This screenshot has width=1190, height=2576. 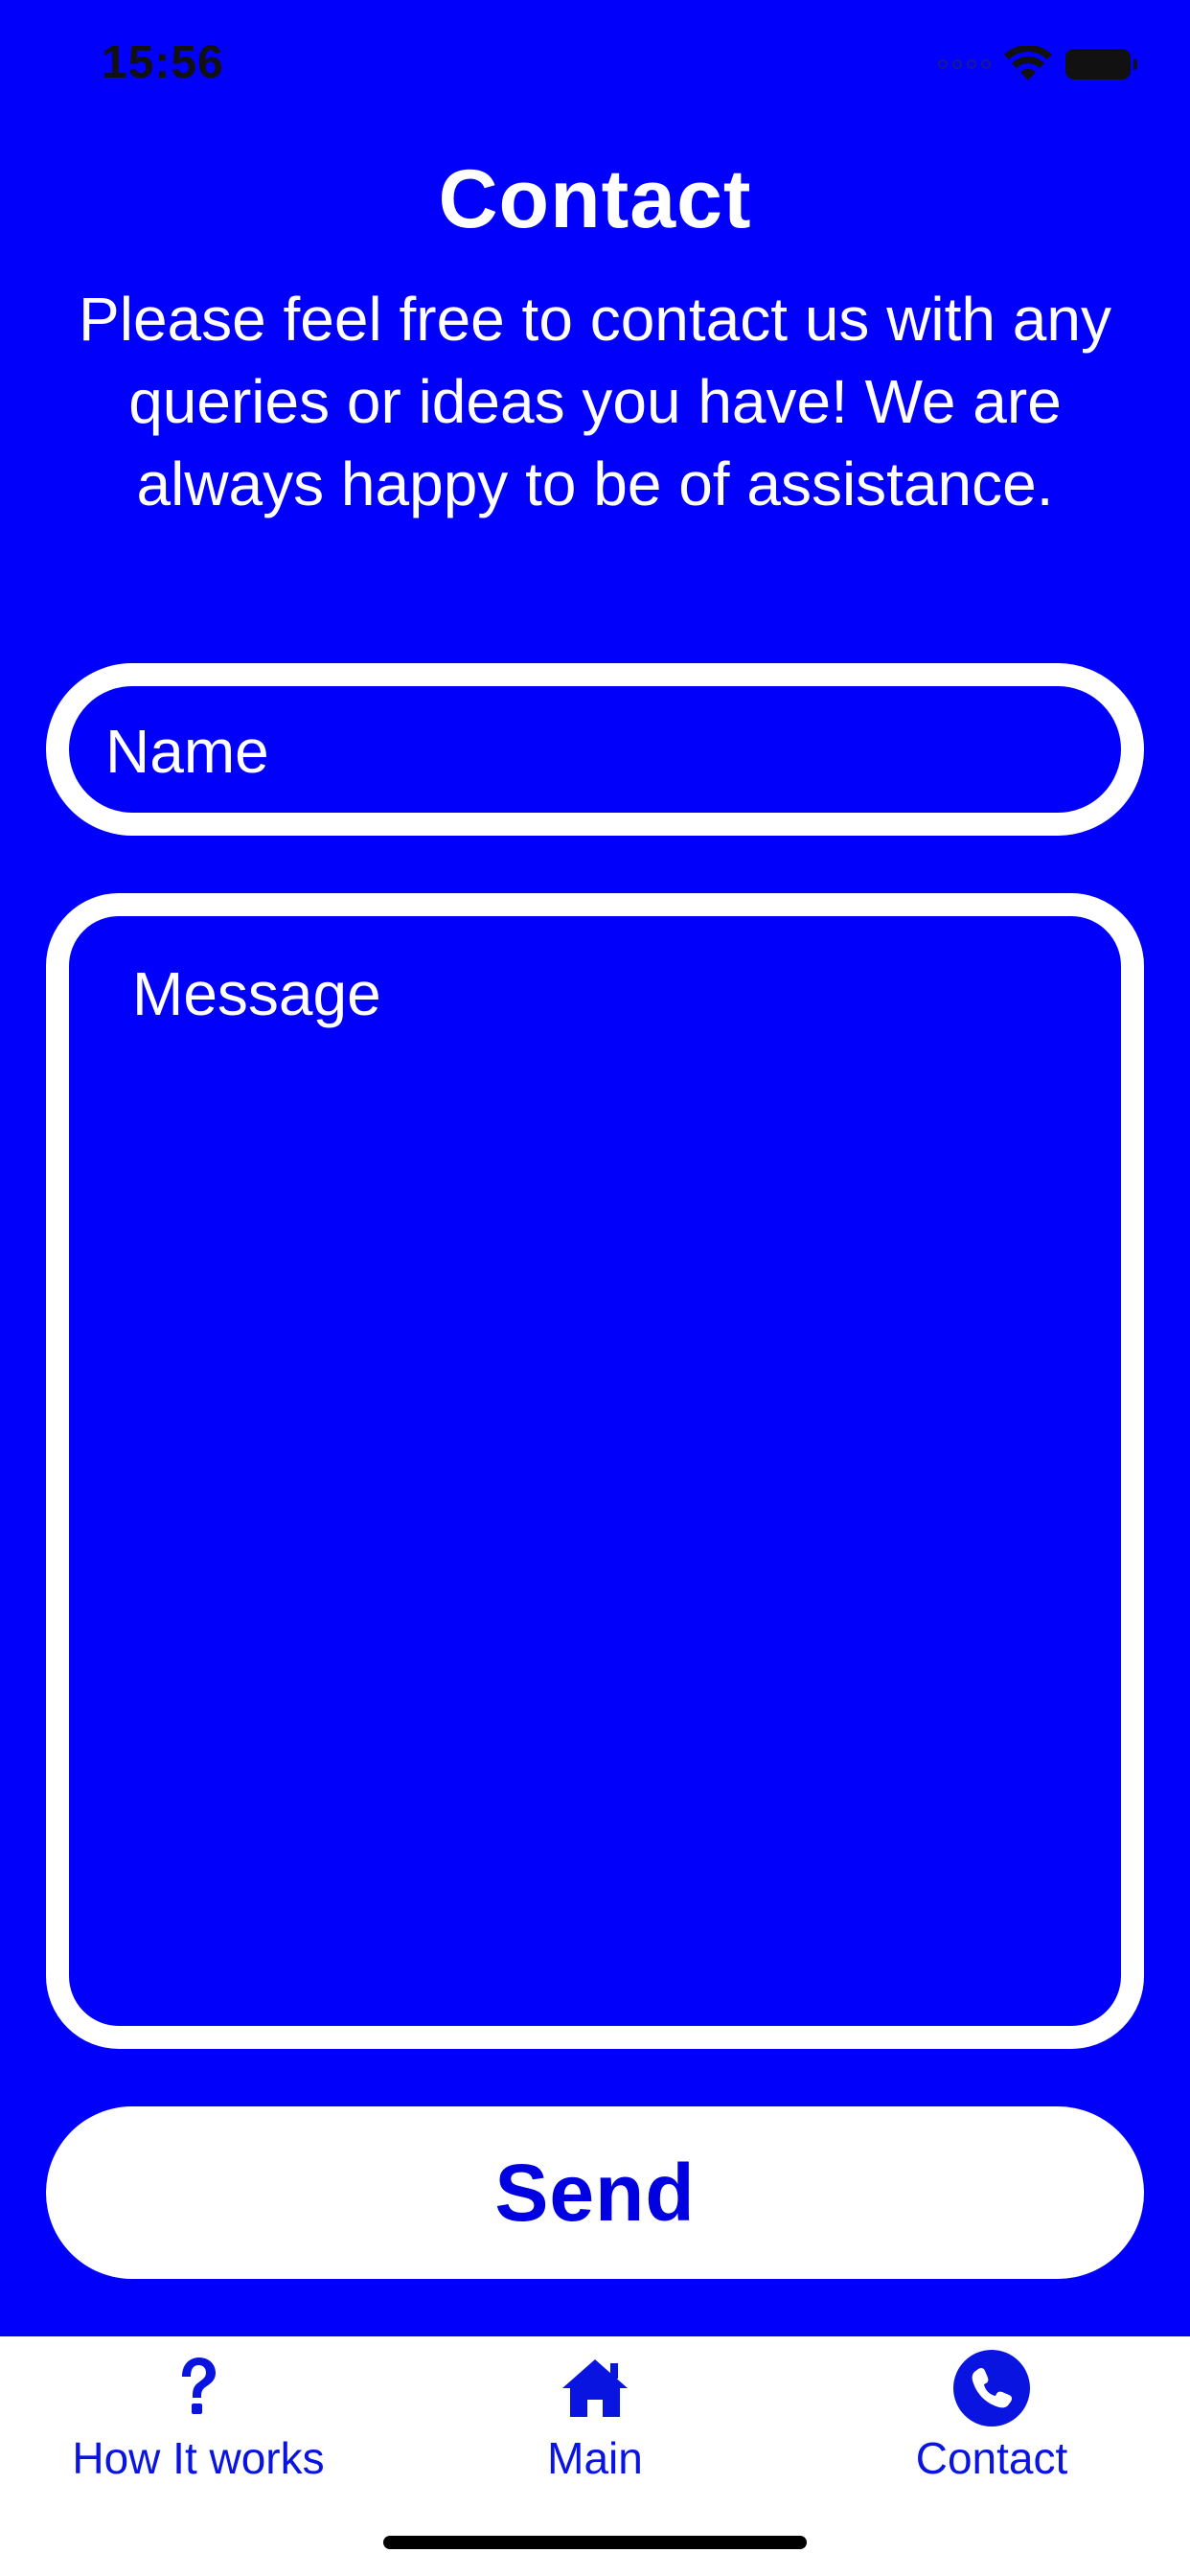 What do you see at coordinates (595, 199) in the screenshot?
I see `page-title: Contact` at bounding box center [595, 199].